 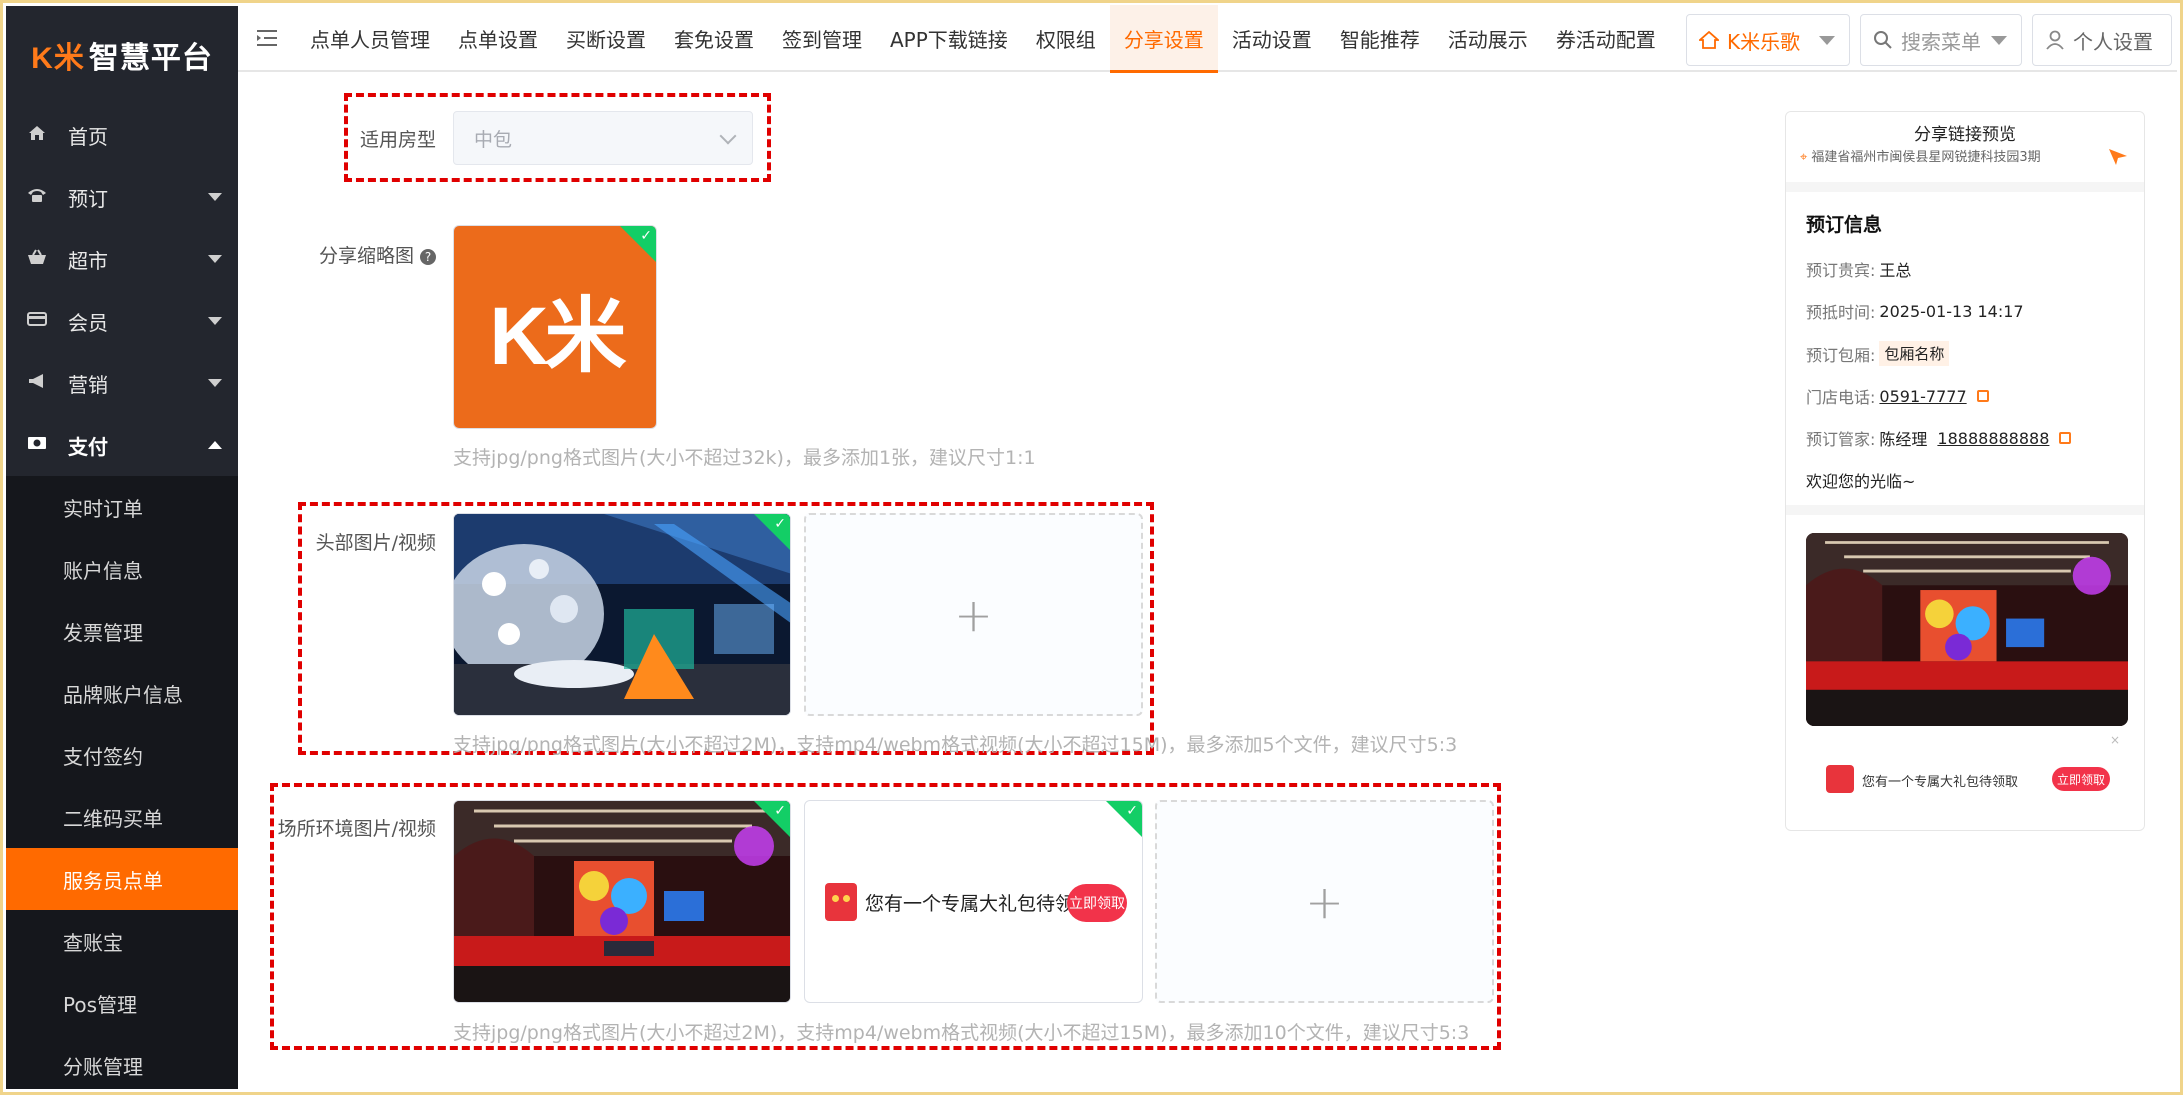 I want to click on tab-coupon-config: 券活动配置, so click(x=1606, y=38).